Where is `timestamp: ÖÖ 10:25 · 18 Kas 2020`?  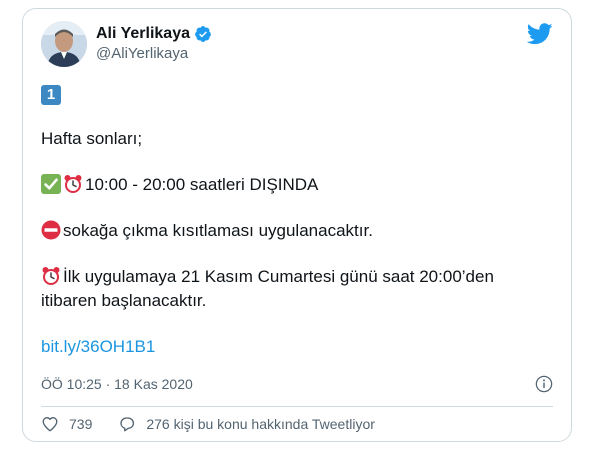 timestamp: ÖÖ 10:25 · 18 Kas 2020 is located at coordinates (117, 384).